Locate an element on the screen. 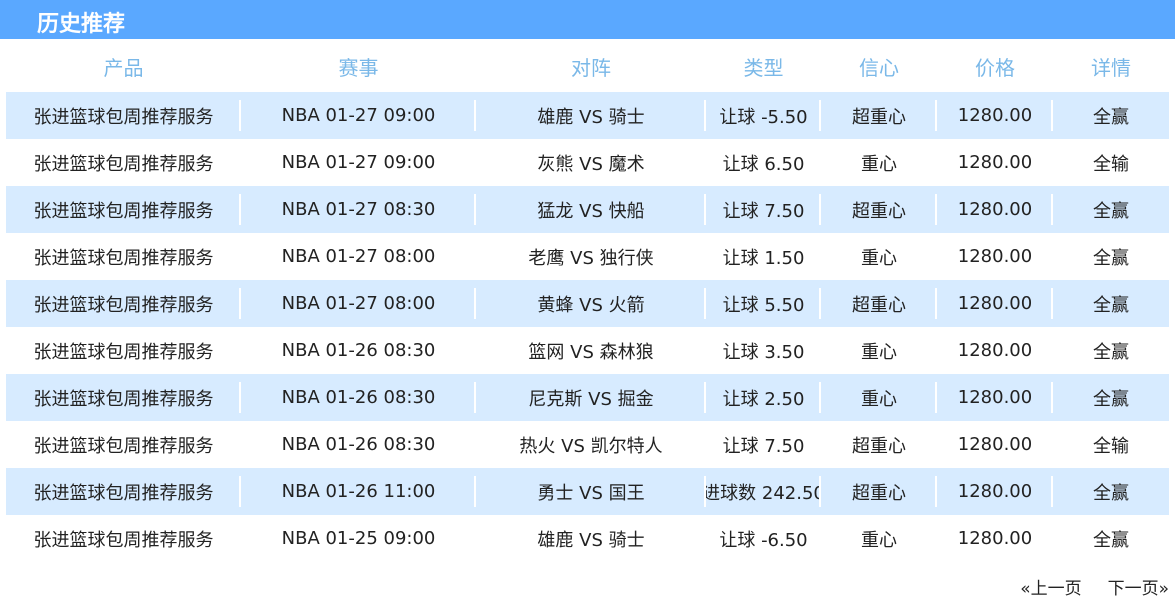  next-page-link: 下一页» is located at coordinates (1138, 586).